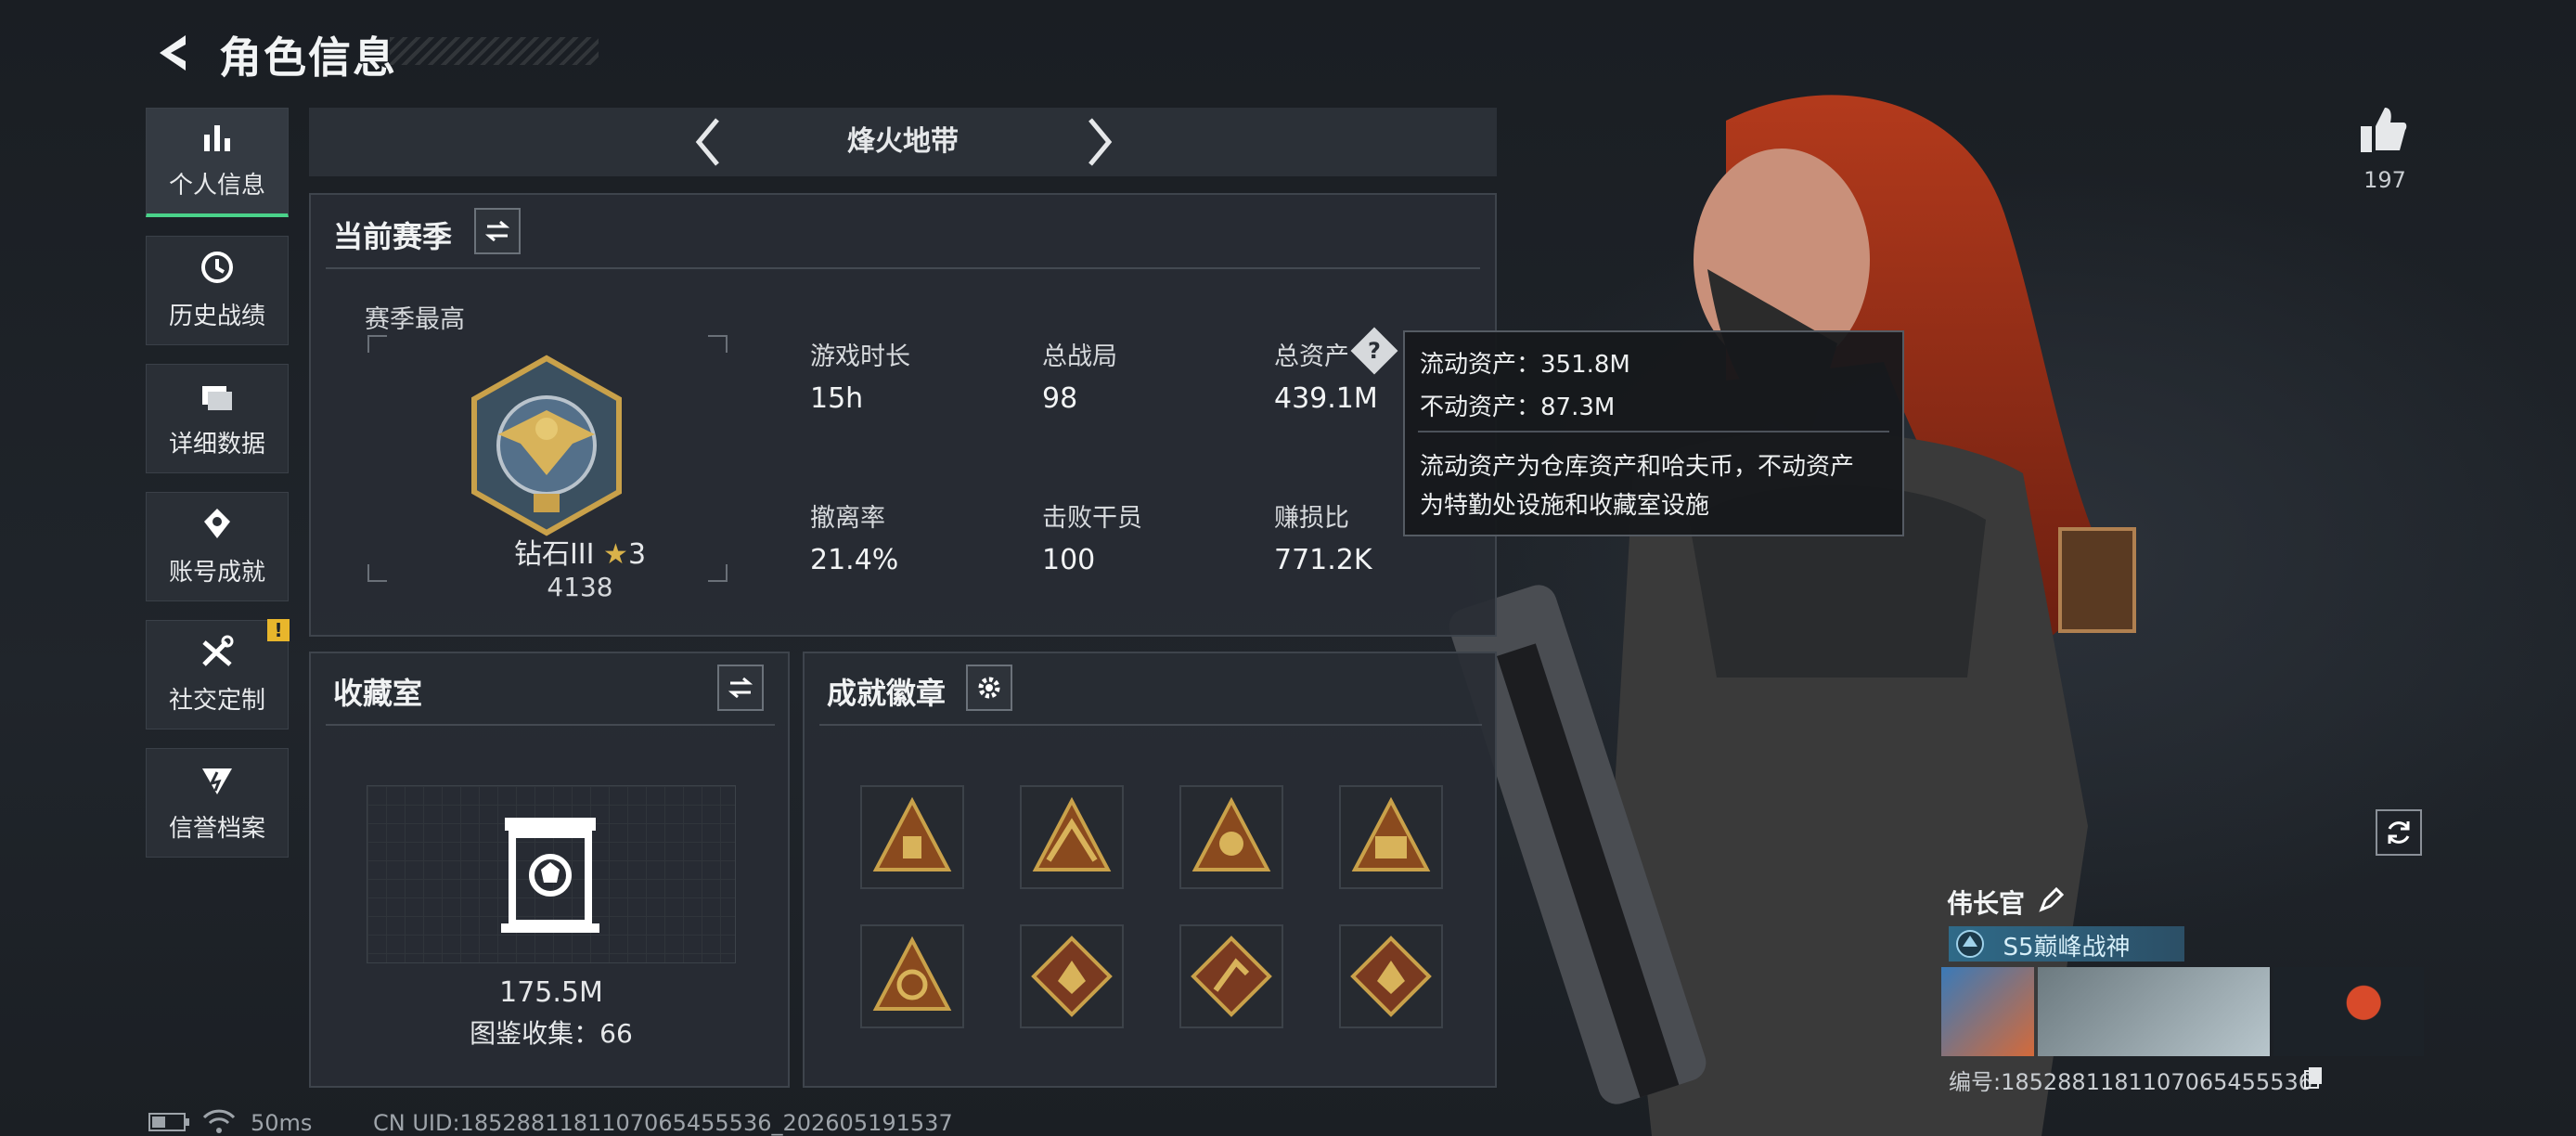  Describe the element at coordinates (217, 779) in the screenshot. I see `shield-icon` at that location.